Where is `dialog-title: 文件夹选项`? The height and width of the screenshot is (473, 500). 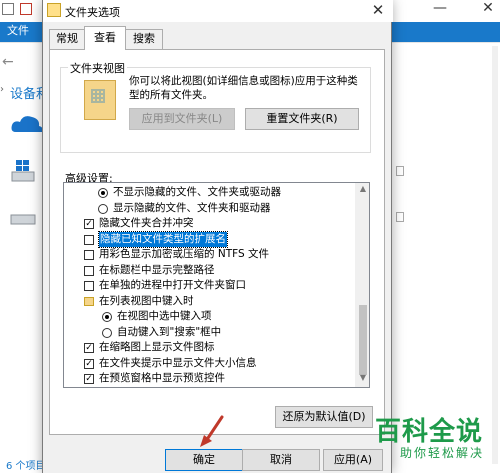 dialog-title: 文件夹选项 is located at coordinates (92, 12).